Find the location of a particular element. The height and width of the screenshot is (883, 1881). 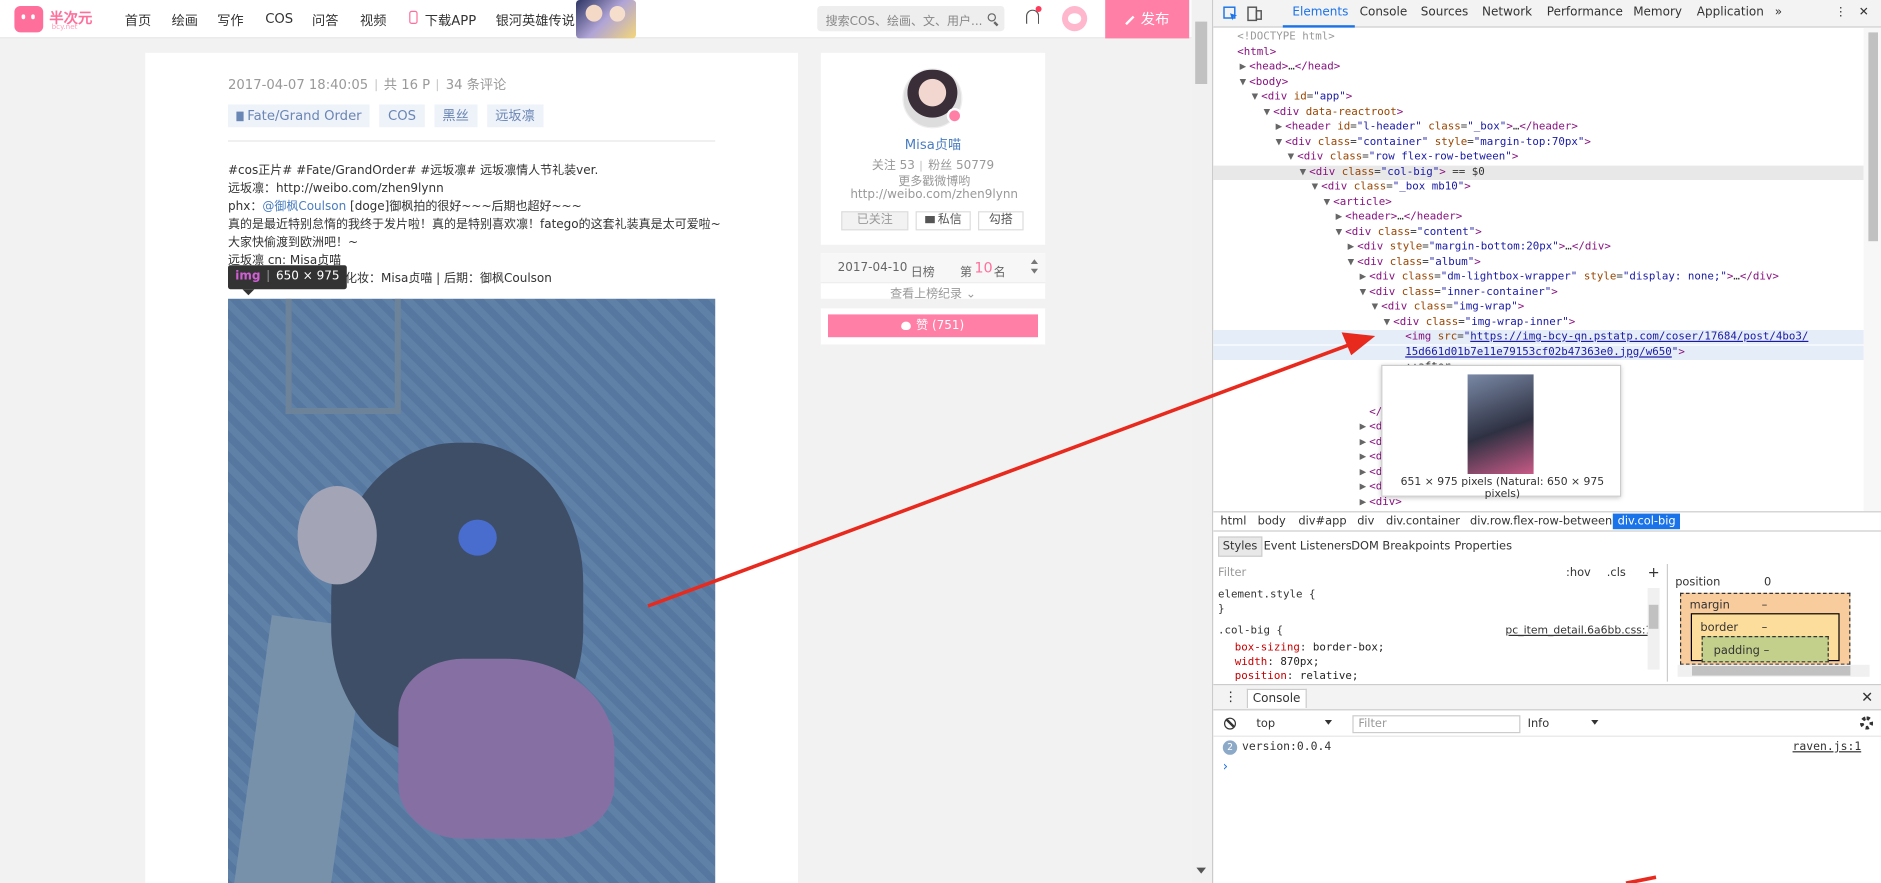

arrow-fragment is located at coordinates (1641, 879).